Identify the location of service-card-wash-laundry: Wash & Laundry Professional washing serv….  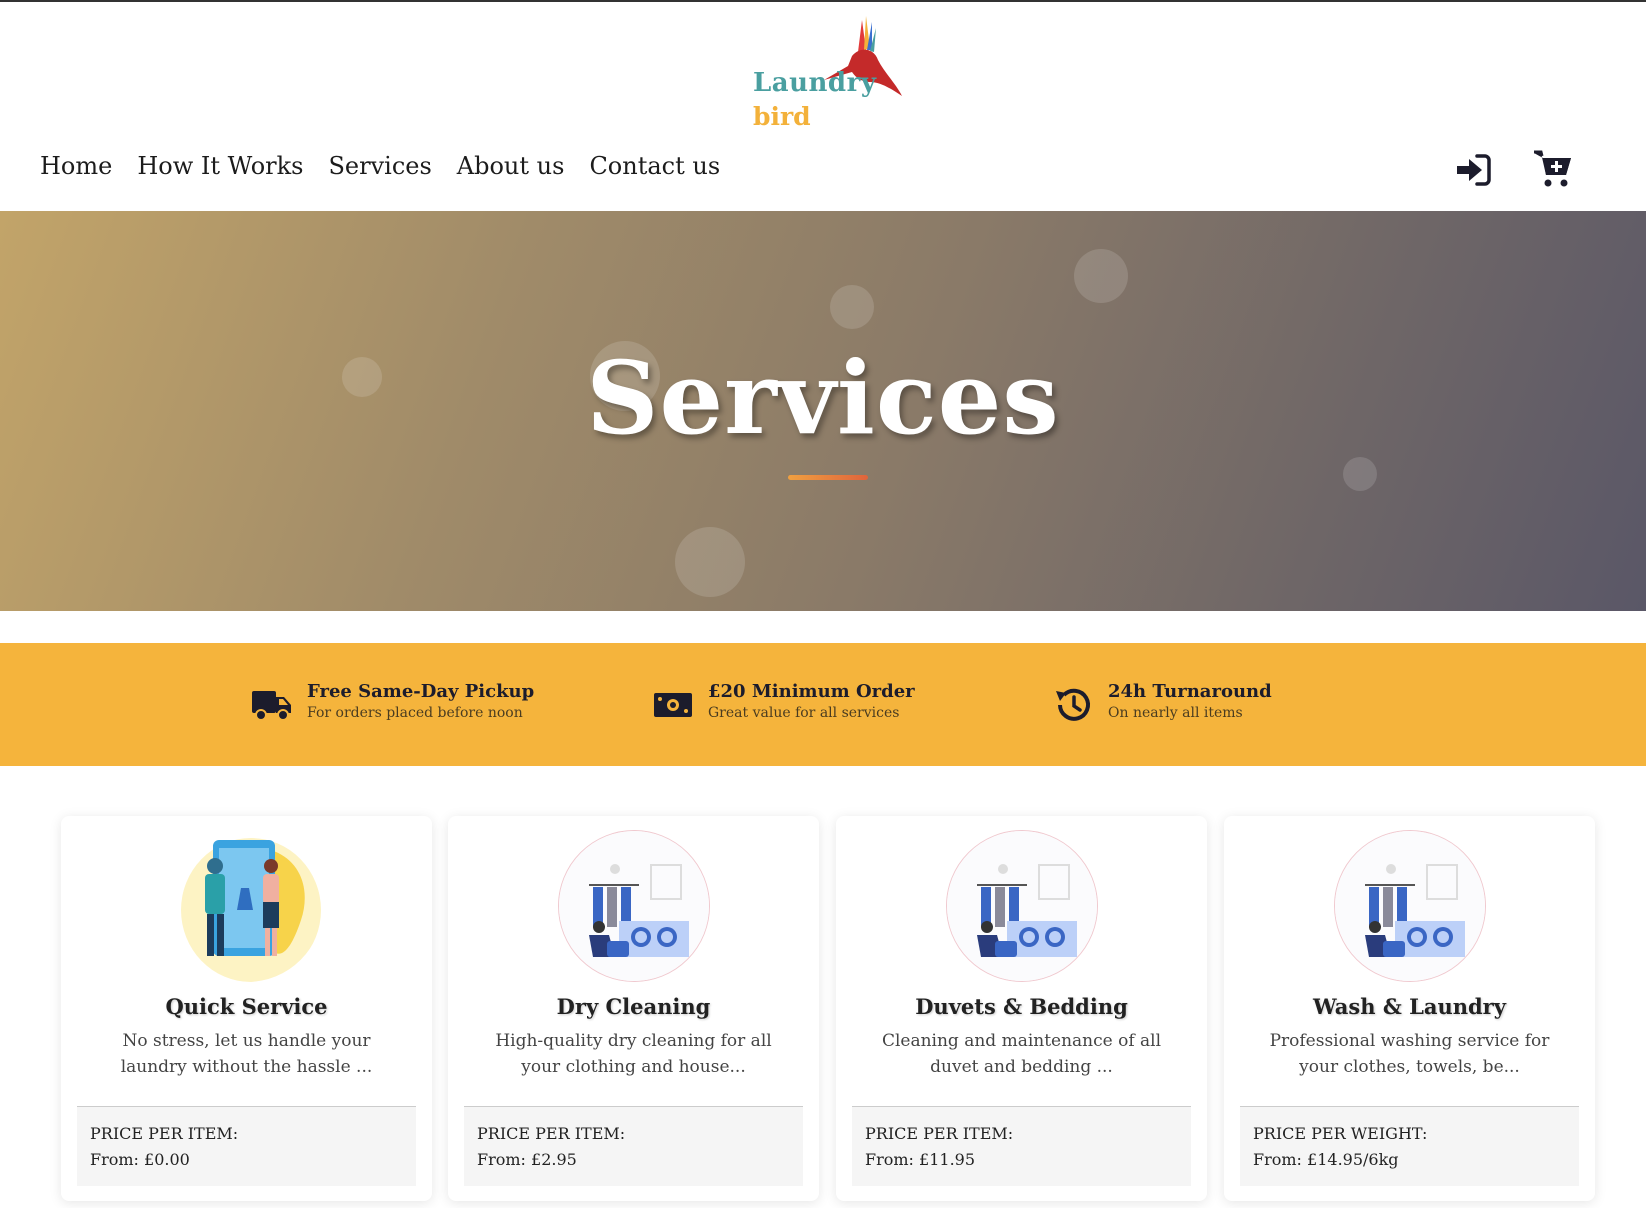
(1409, 1008).